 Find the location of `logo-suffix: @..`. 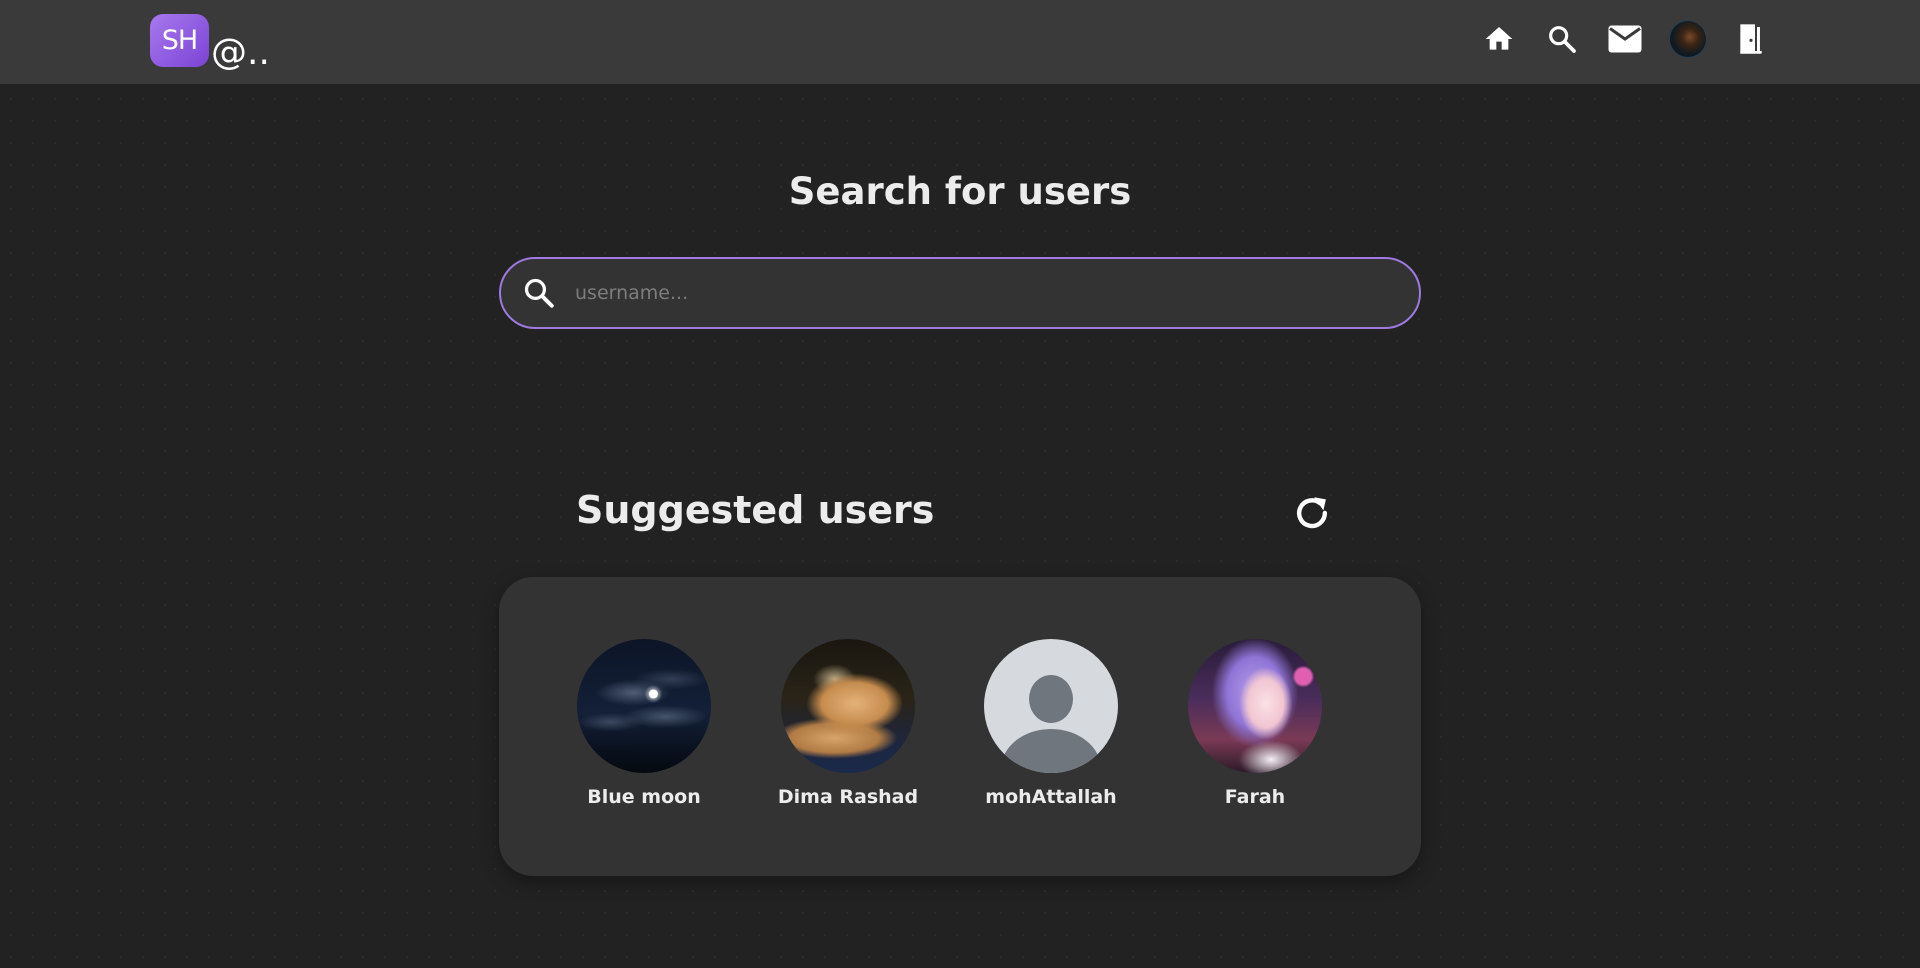

logo-suffix: @.. is located at coordinates (240, 52).